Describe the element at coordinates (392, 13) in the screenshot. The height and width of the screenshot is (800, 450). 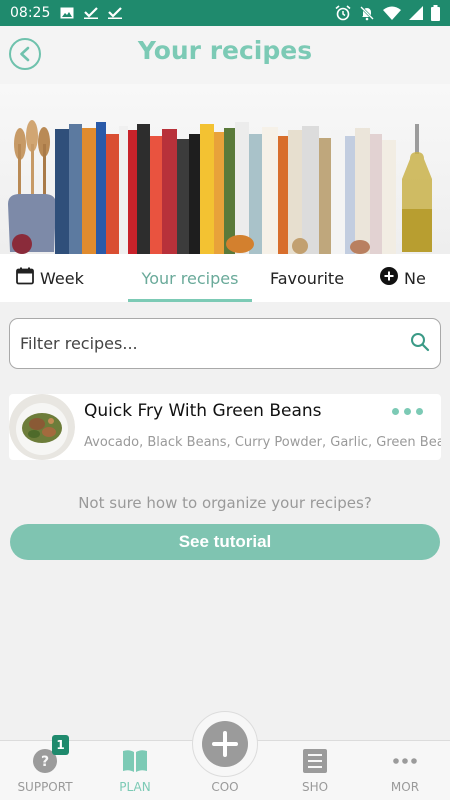
I see `wifi-icon` at that location.